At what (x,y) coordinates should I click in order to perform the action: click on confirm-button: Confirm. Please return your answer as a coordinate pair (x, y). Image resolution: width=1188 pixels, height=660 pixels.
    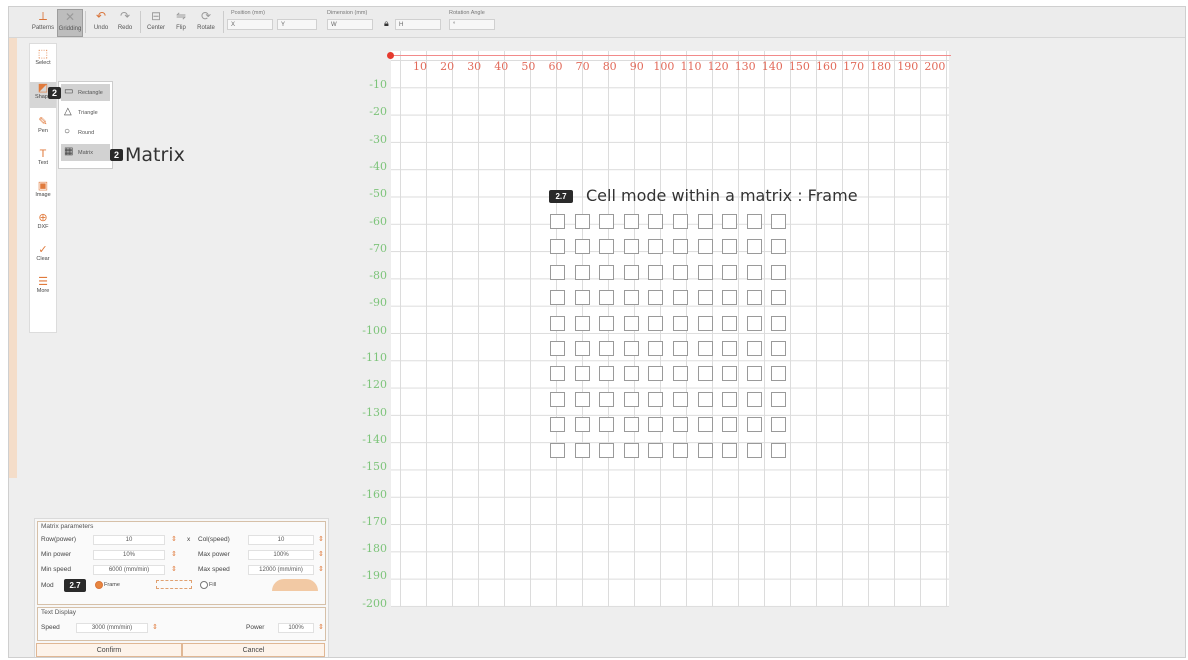
    Looking at the image, I should click on (109, 650).